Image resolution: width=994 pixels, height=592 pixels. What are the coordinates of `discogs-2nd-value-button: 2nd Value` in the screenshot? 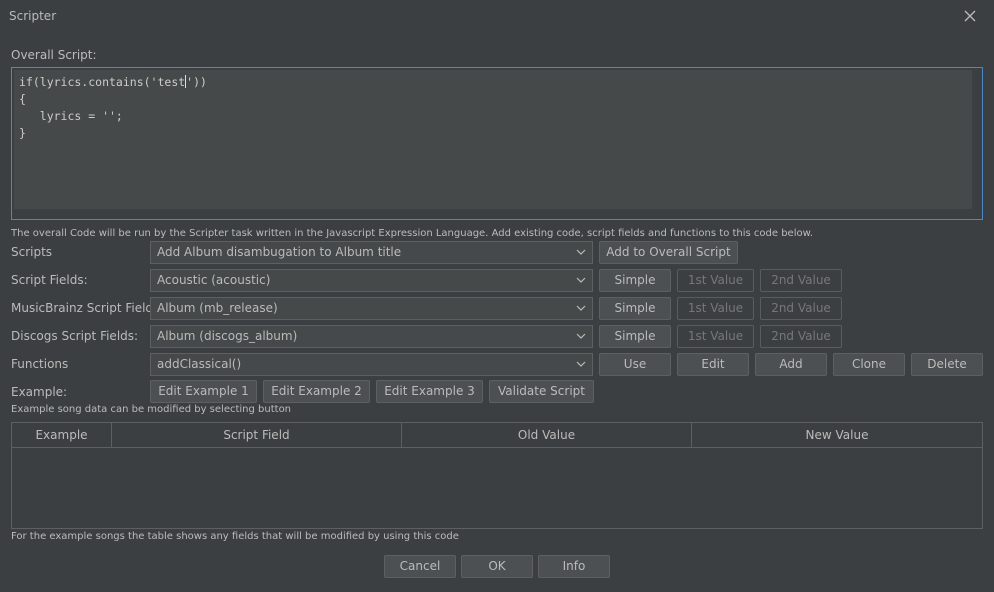 It's located at (801, 336).